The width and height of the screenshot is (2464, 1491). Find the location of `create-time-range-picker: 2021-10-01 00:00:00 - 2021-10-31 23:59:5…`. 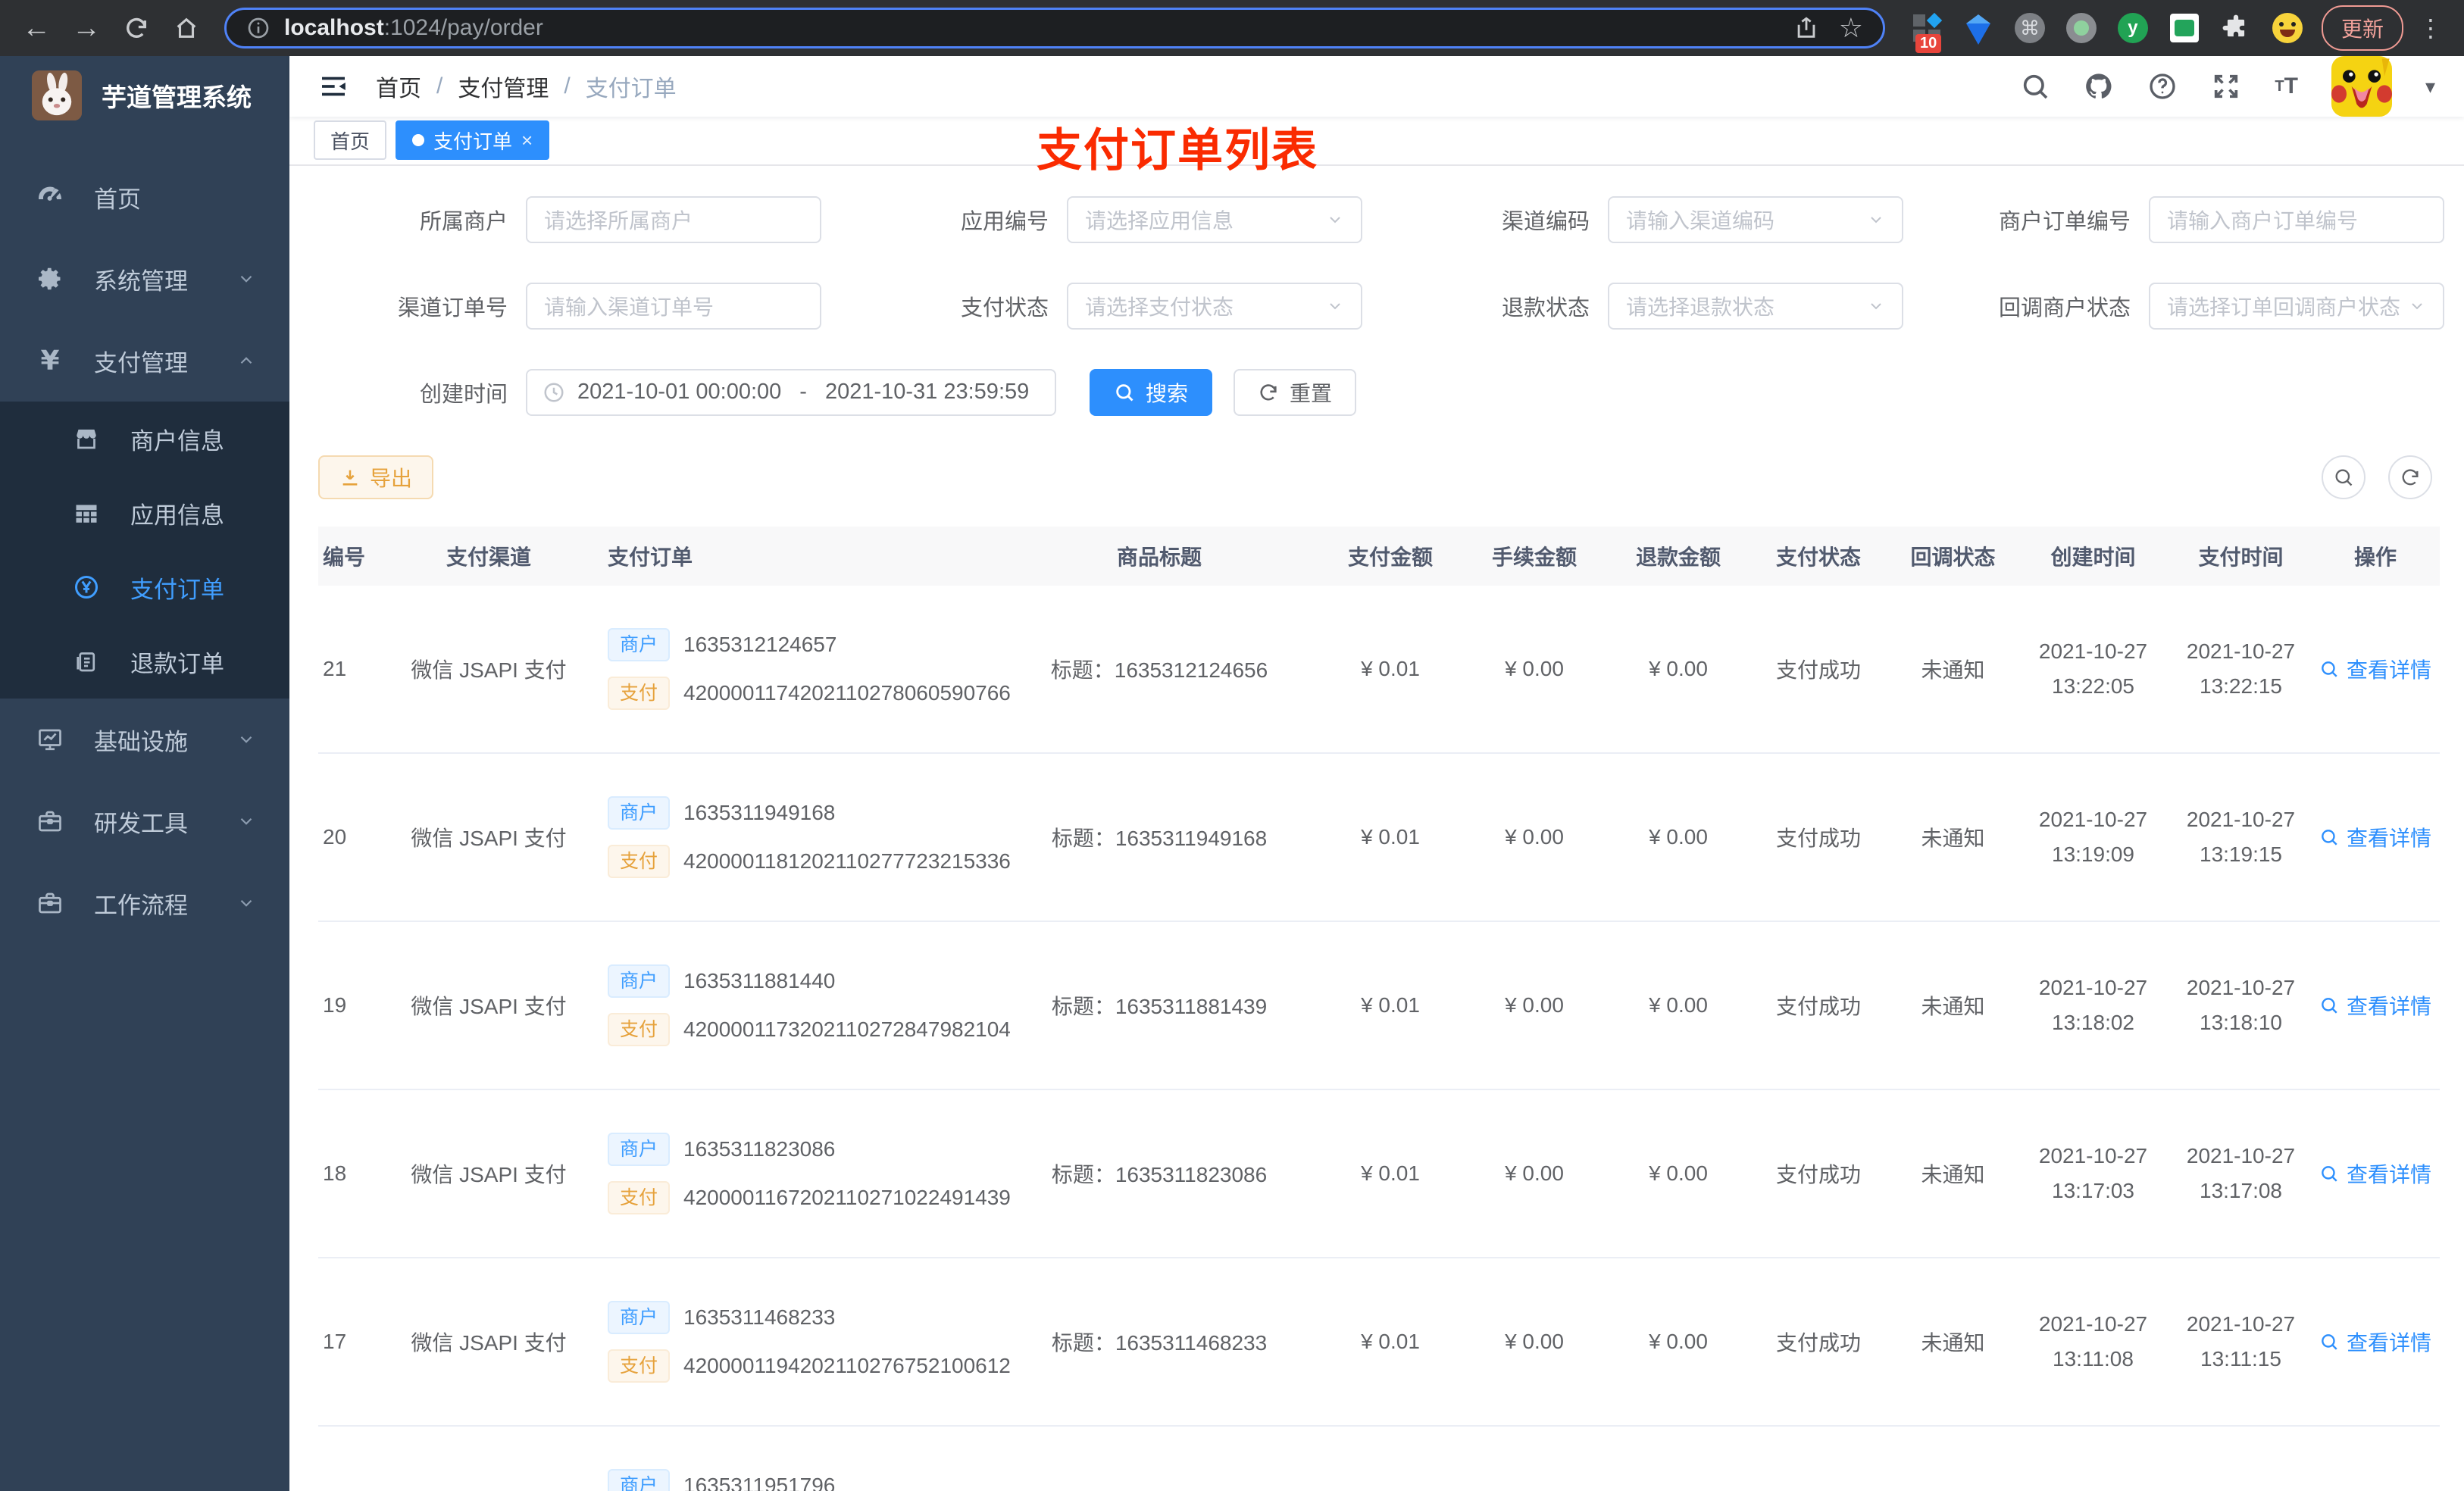

create-time-range-picker: 2021-10-01 00:00:00 - 2021-10-31 23:59:5… is located at coordinates (791, 392).